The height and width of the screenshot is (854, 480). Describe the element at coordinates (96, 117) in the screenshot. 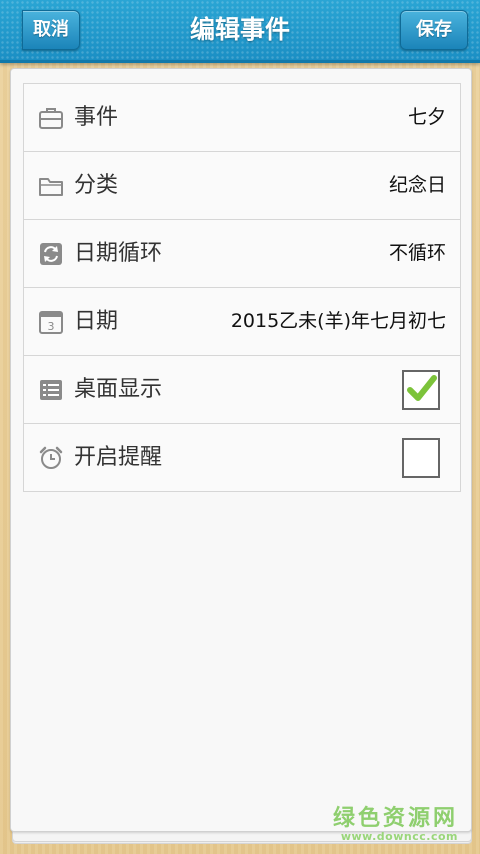

I see `row-label: 事件` at that location.